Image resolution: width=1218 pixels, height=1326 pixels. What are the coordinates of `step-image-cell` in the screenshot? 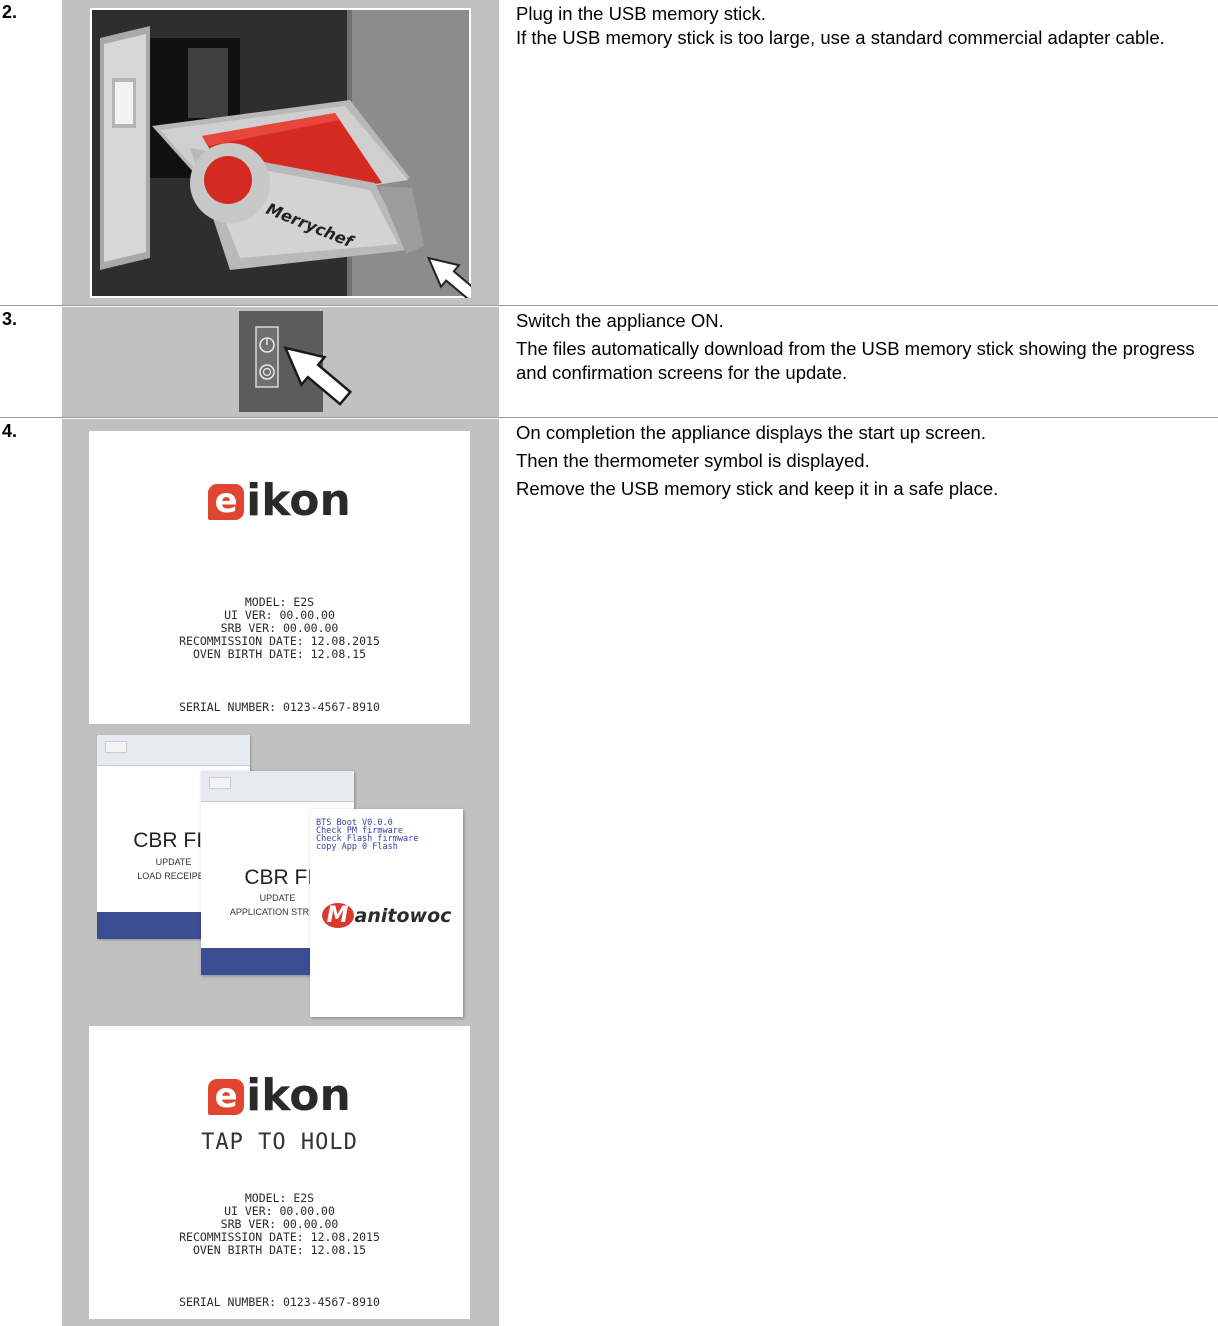 It's located at (280, 362).